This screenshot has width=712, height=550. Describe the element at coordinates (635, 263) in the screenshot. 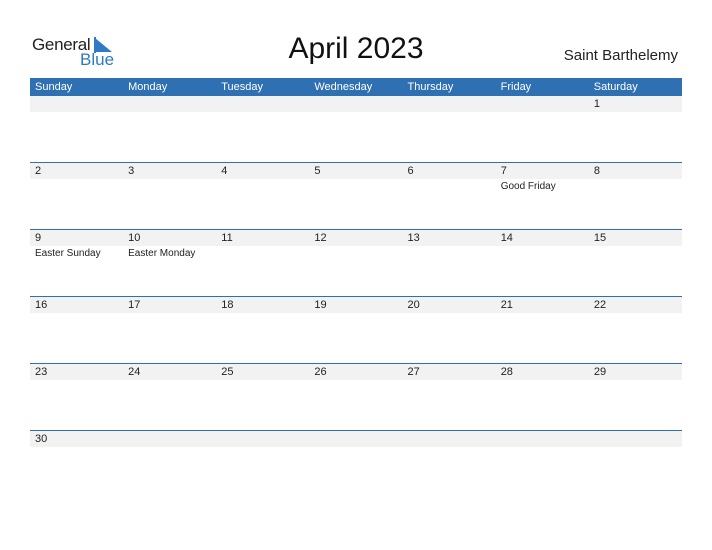

I see `day-cell: 15` at that location.